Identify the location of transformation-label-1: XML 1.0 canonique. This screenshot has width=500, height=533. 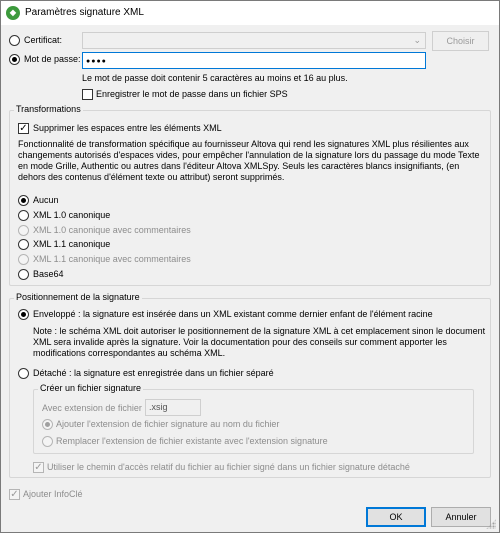
(72, 215).